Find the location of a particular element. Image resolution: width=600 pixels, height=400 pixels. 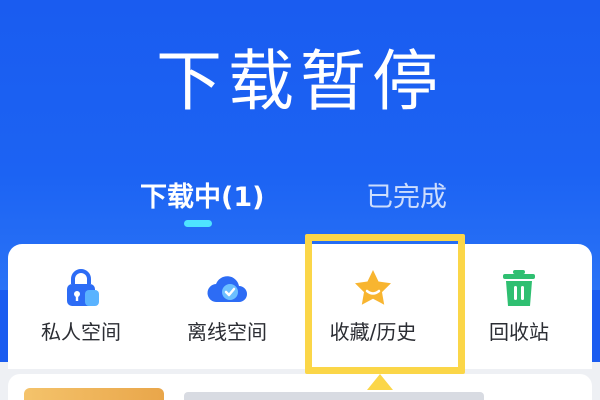

active-tab-indicator is located at coordinates (198, 223).